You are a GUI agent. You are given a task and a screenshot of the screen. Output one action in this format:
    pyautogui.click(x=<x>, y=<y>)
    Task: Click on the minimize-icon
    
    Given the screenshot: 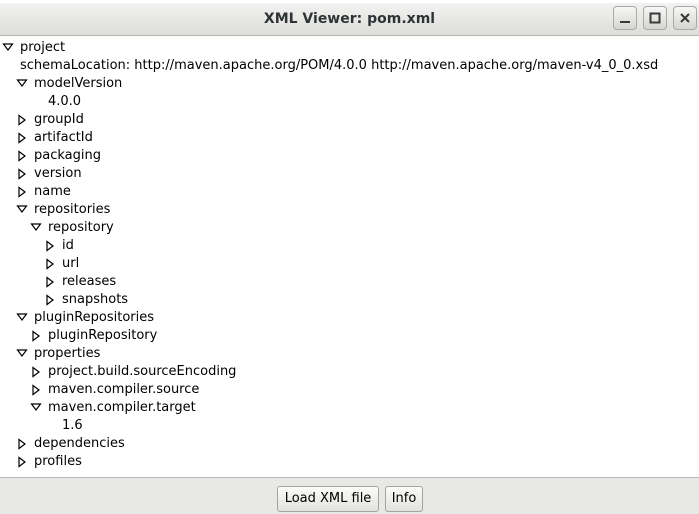 What is the action you would take?
    pyautogui.click(x=625, y=22)
    